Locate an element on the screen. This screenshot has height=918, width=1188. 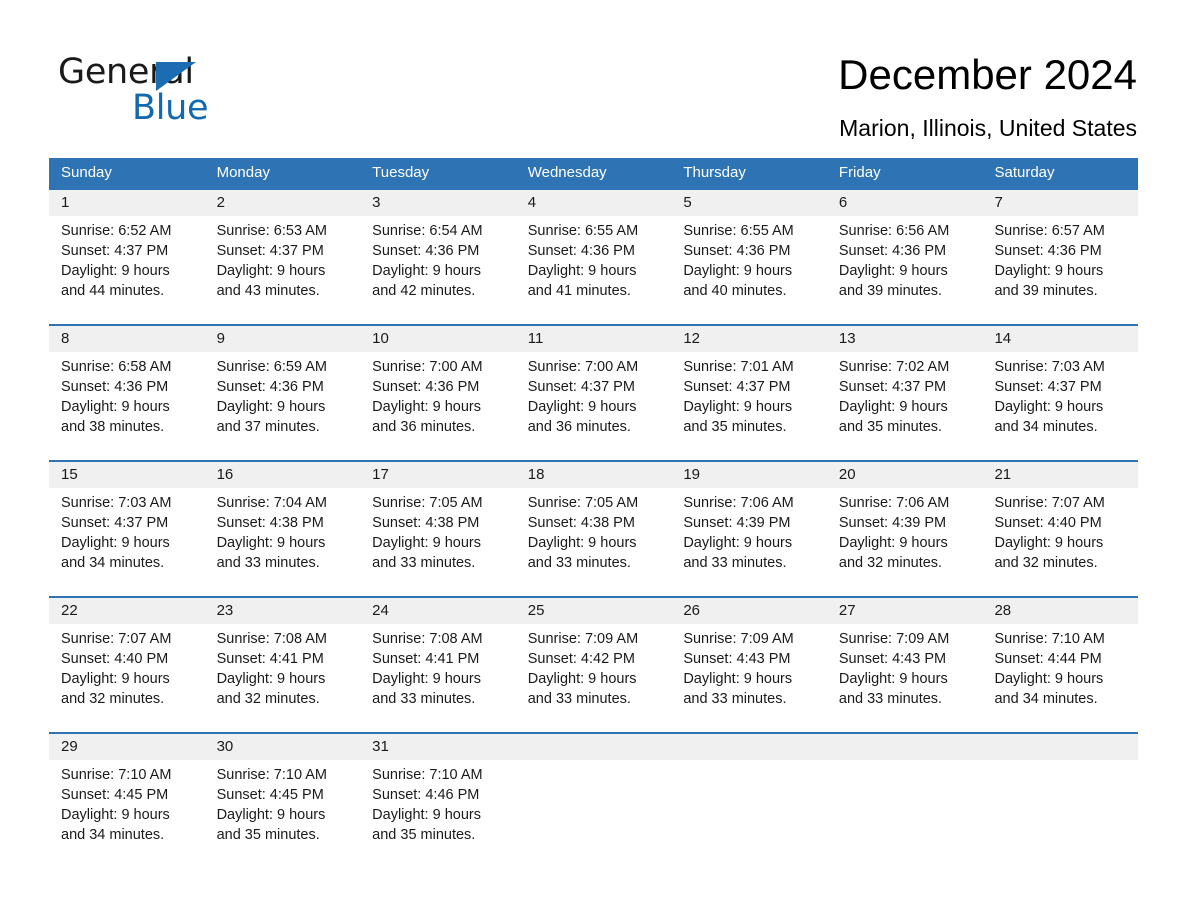
weekday-header-wednesday: Wednesday is located at coordinates (567, 172).